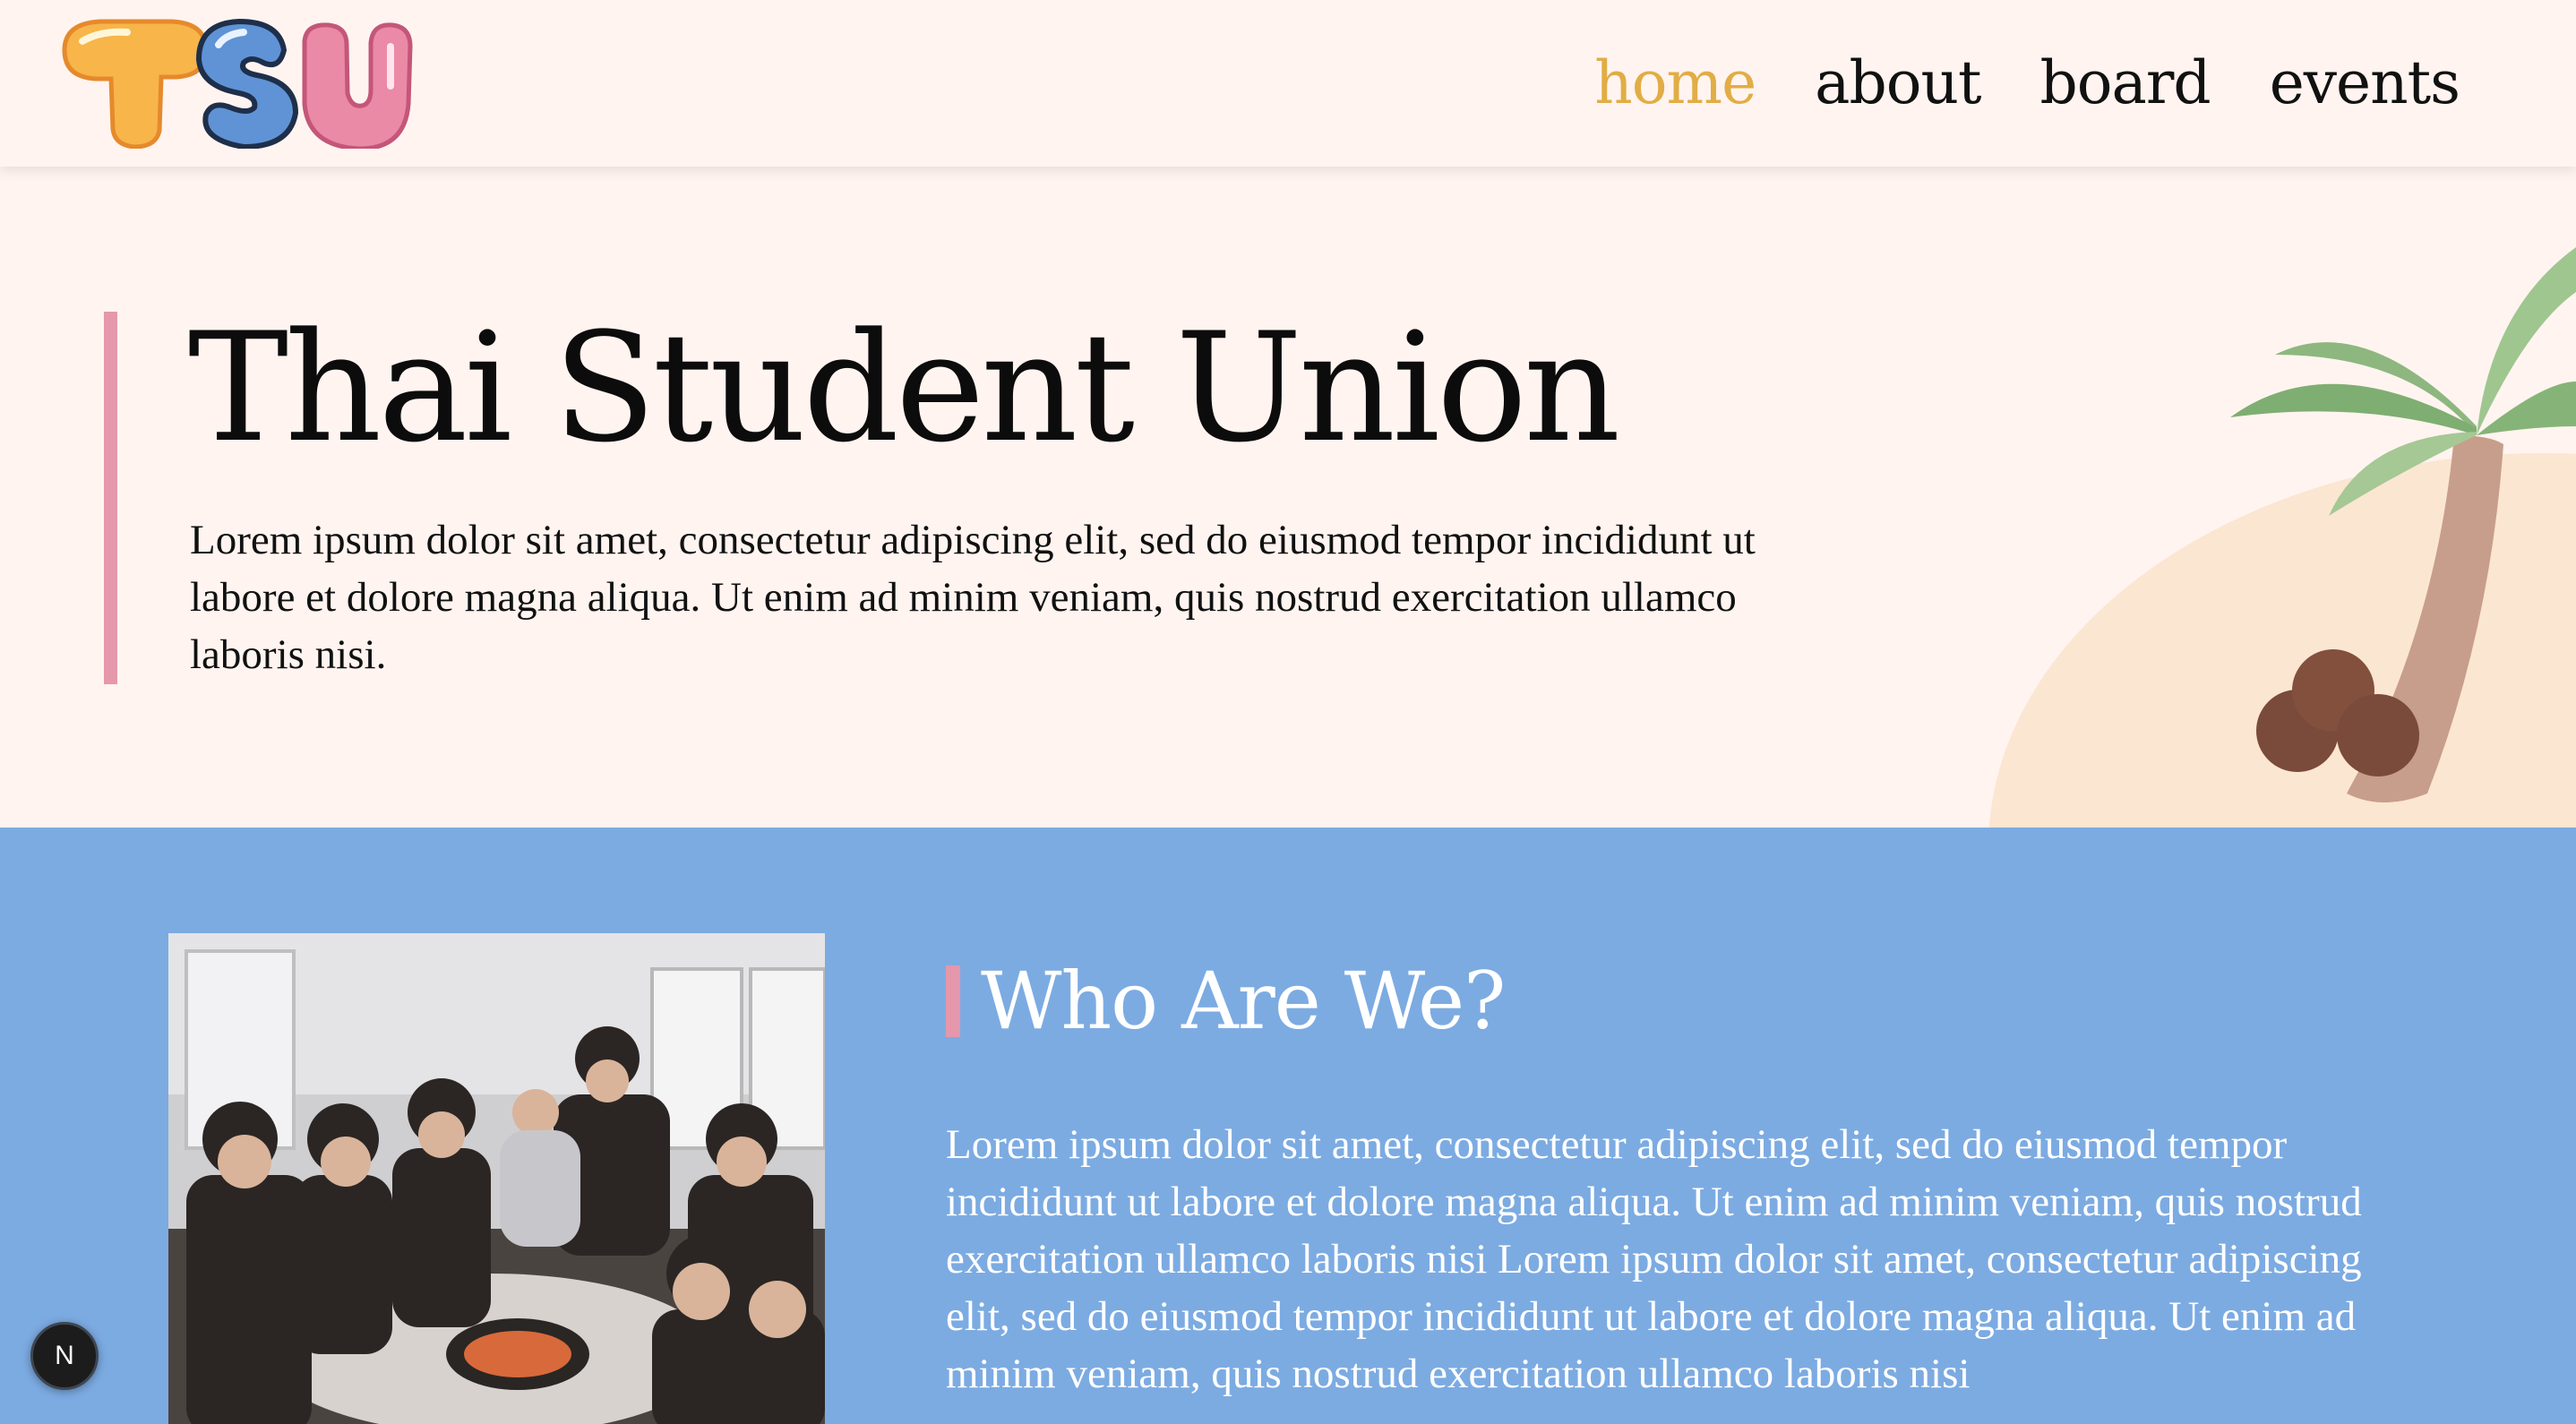 This screenshot has width=2576, height=1424. I want to click on nav-link-events: events, so click(2365, 83).